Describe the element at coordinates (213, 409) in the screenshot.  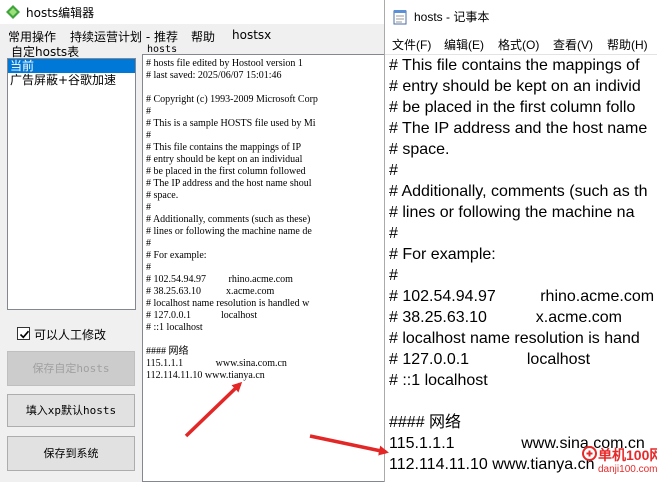
I see `arrow-to-editor-line` at that location.